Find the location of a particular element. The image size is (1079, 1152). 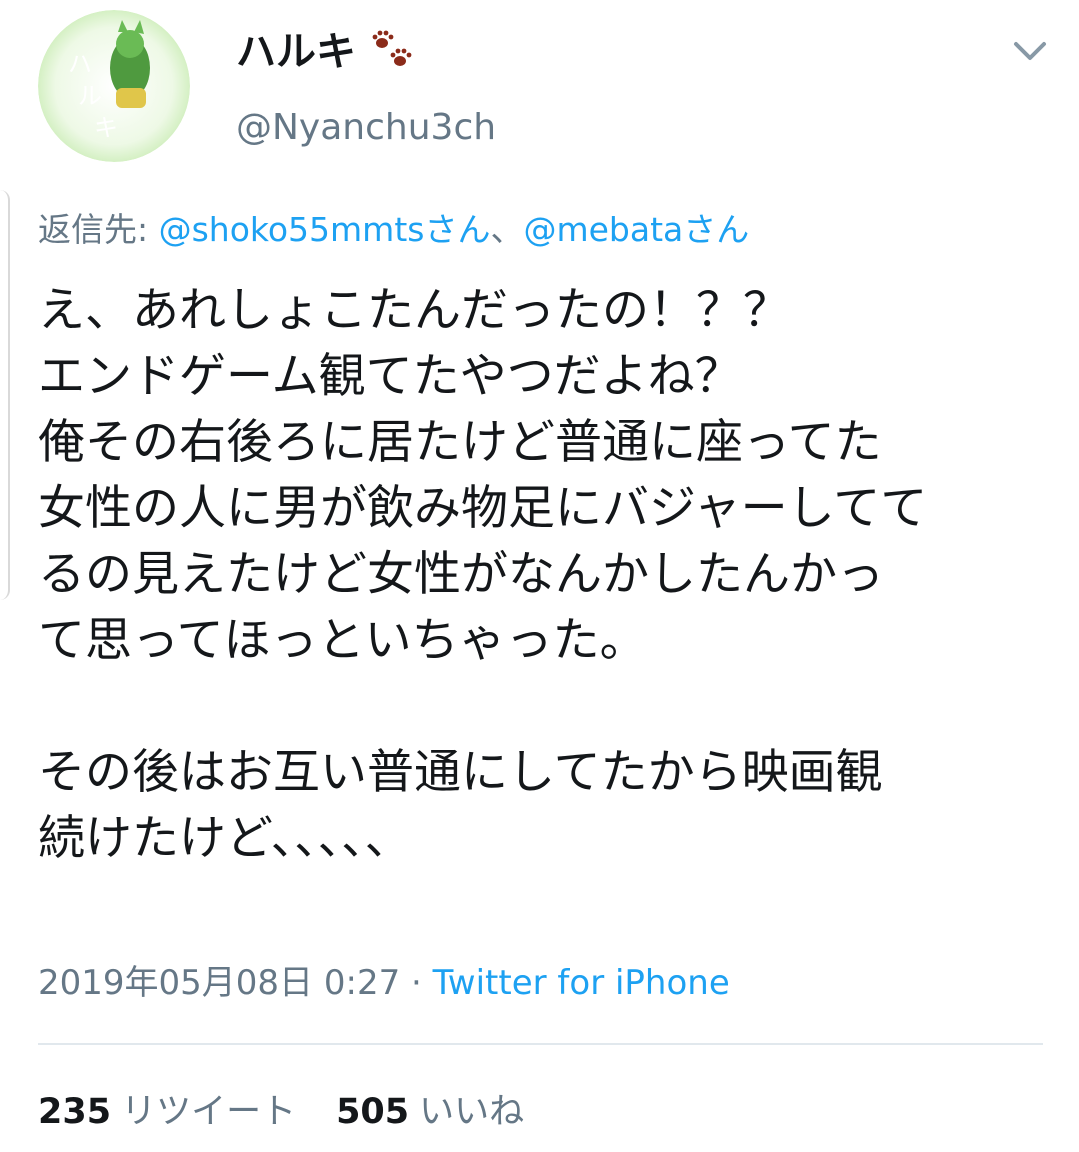

avatar-letter-3: キ is located at coordinates (106, 128).